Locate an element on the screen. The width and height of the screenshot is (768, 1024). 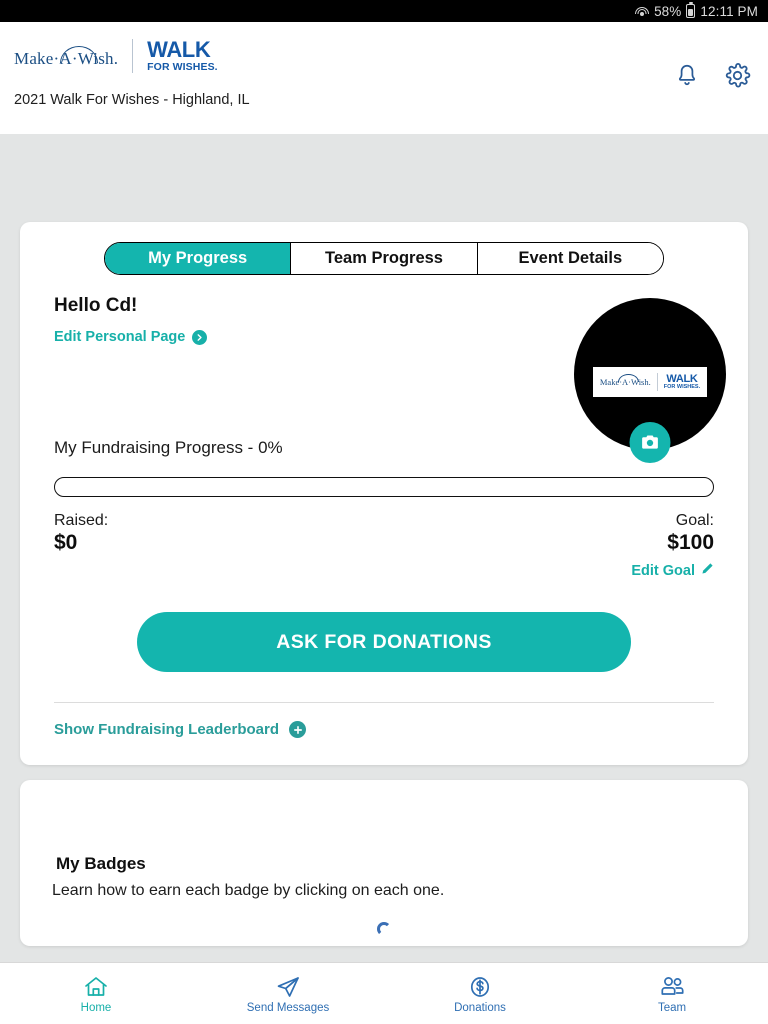
nav-item-home: Home is located at coordinates (96, 993).